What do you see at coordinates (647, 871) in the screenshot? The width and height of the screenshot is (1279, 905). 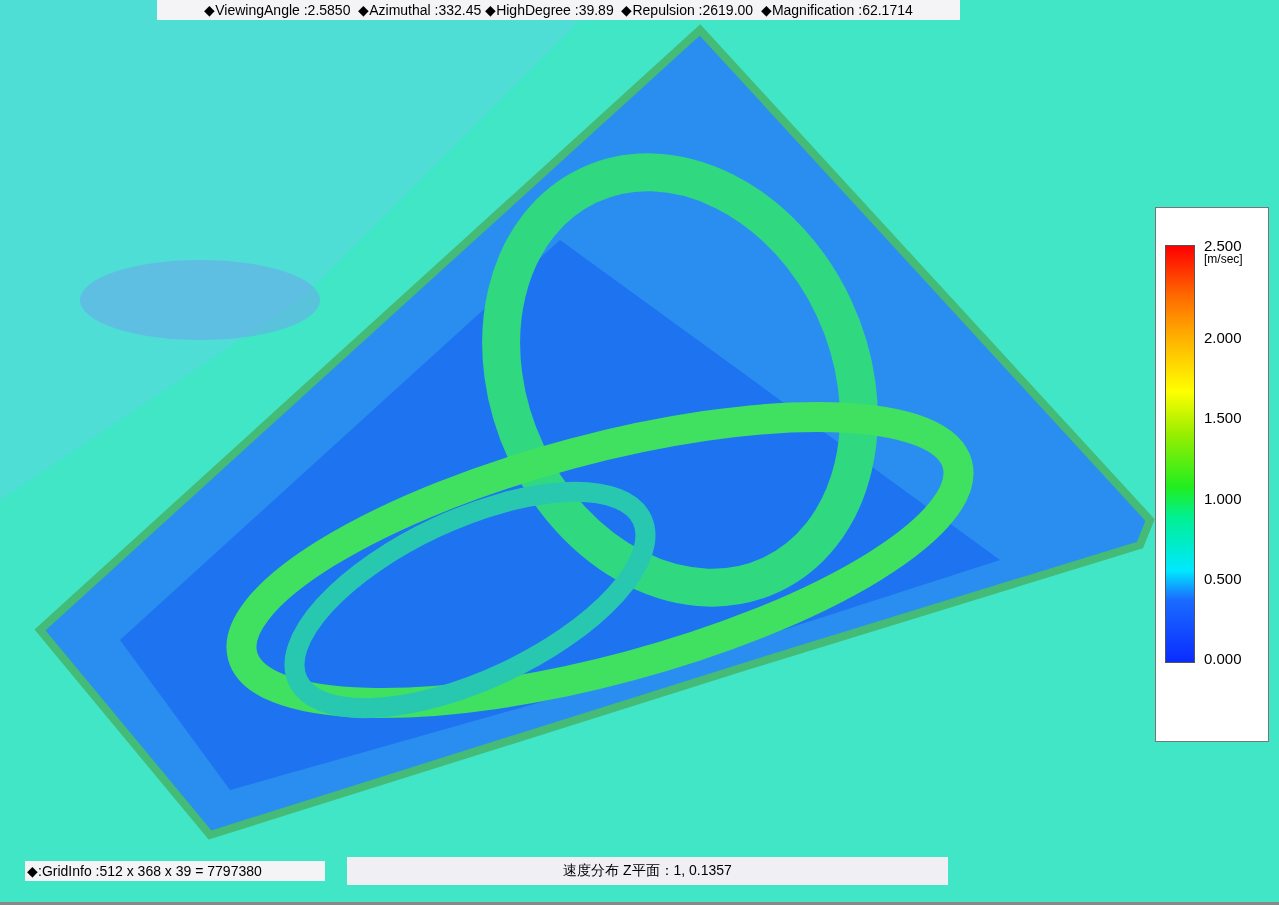 I see `plot-title: 速度分布 Z平面：1, 0.1357` at bounding box center [647, 871].